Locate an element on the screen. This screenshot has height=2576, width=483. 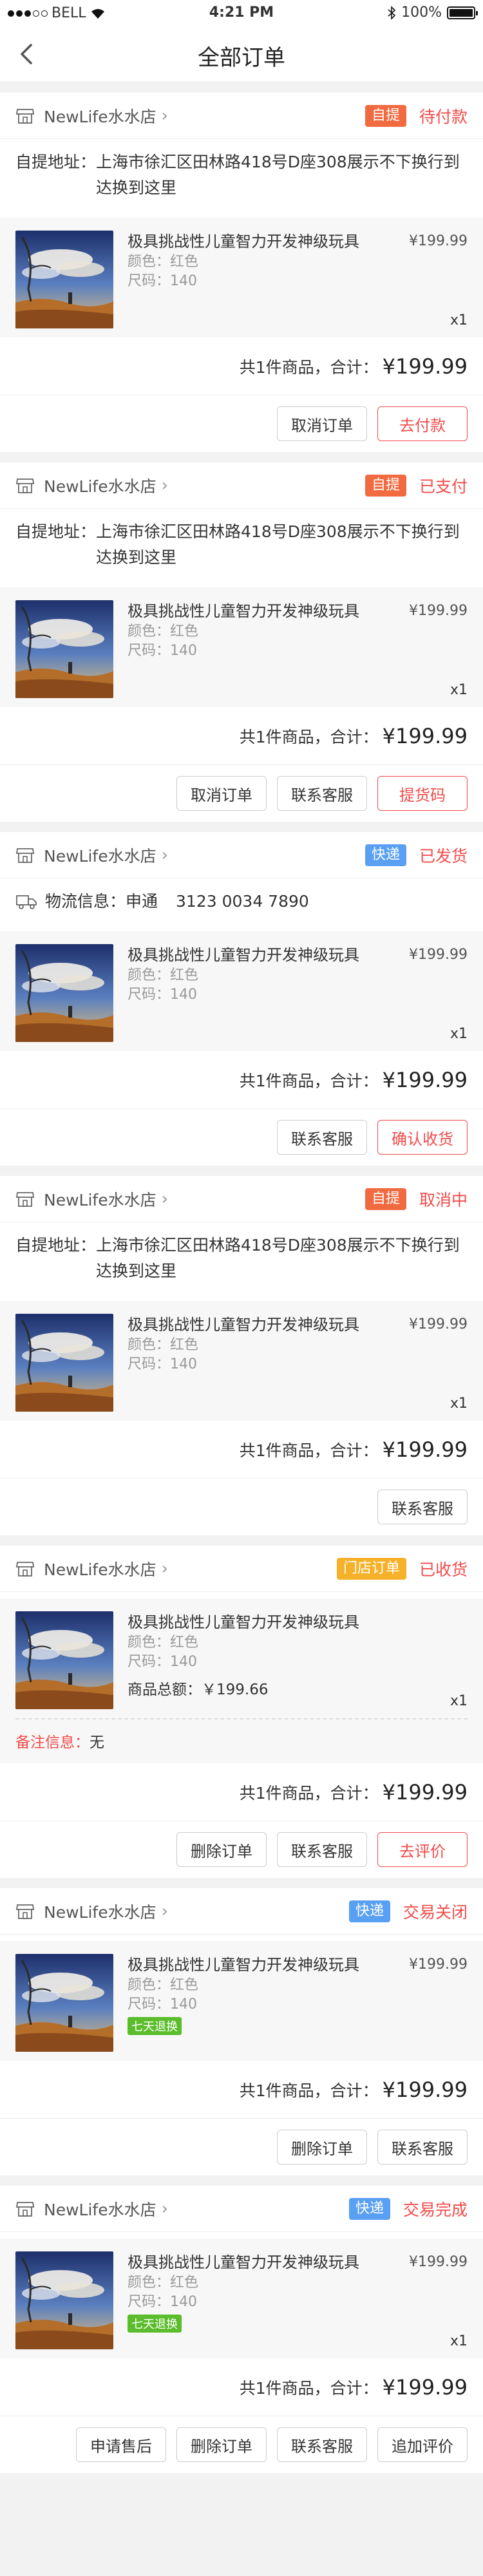
order-header: NewLife水水店 › 自提 待付款 is located at coordinates (241, 116).